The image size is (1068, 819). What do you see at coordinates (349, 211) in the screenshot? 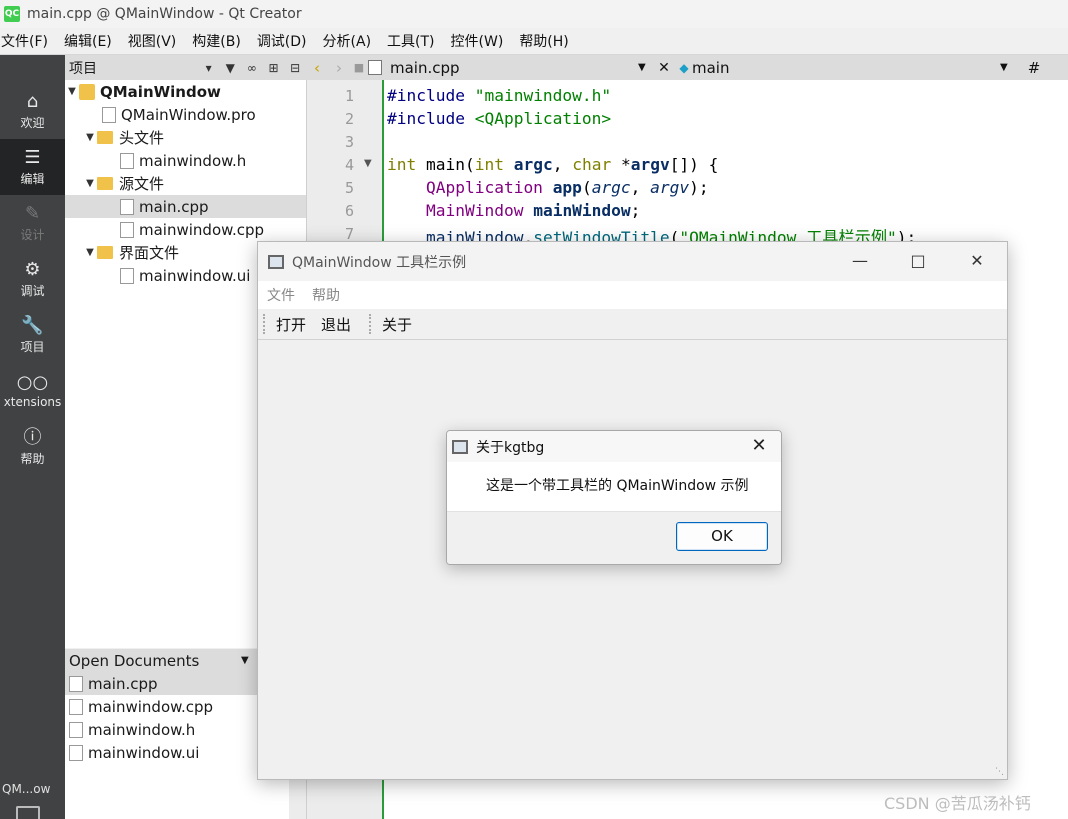
I see `line-number: 6` at bounding box center [349, 211].